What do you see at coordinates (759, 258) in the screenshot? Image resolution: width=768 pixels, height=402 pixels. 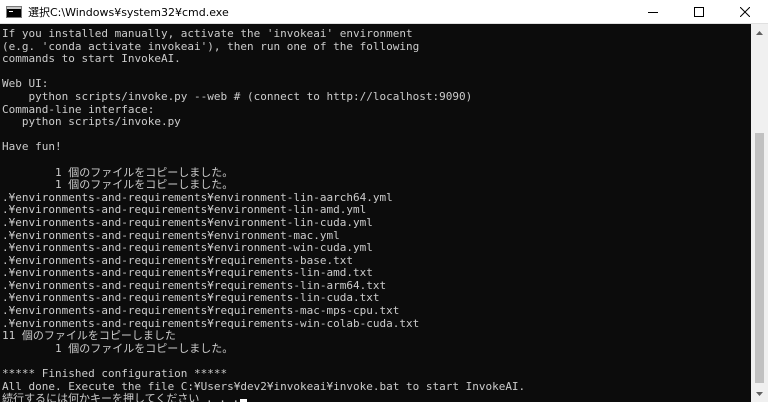 I see `scroll-thumb` at bounding box center [759, 258].